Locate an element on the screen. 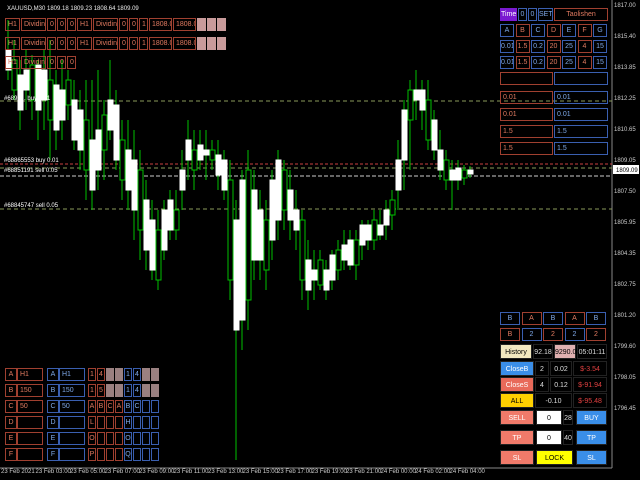 This screenshot has width=640, height=480. top-left-cell: H1 is located at coordinates (12, 43).